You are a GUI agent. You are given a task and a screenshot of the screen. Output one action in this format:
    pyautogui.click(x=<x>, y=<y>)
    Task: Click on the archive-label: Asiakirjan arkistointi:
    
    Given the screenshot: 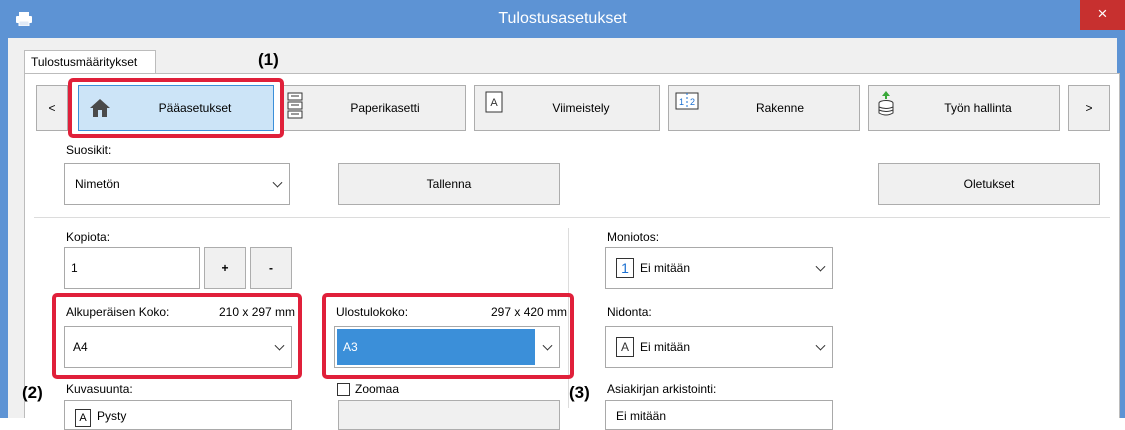 What is the action you would take?
    pyautogui.click(x=662, y=389)
    